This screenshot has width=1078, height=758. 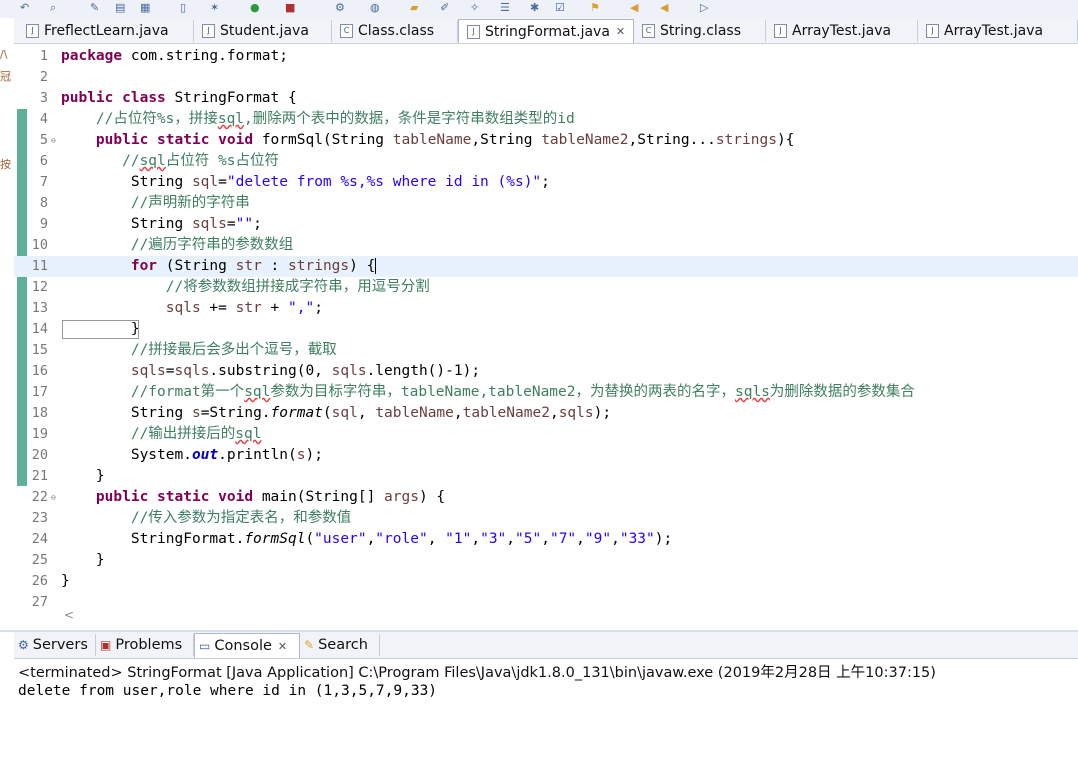 I want to click on code-line: 23 //传入参数为指定表名，和参数值, so click(x=546, y=518).